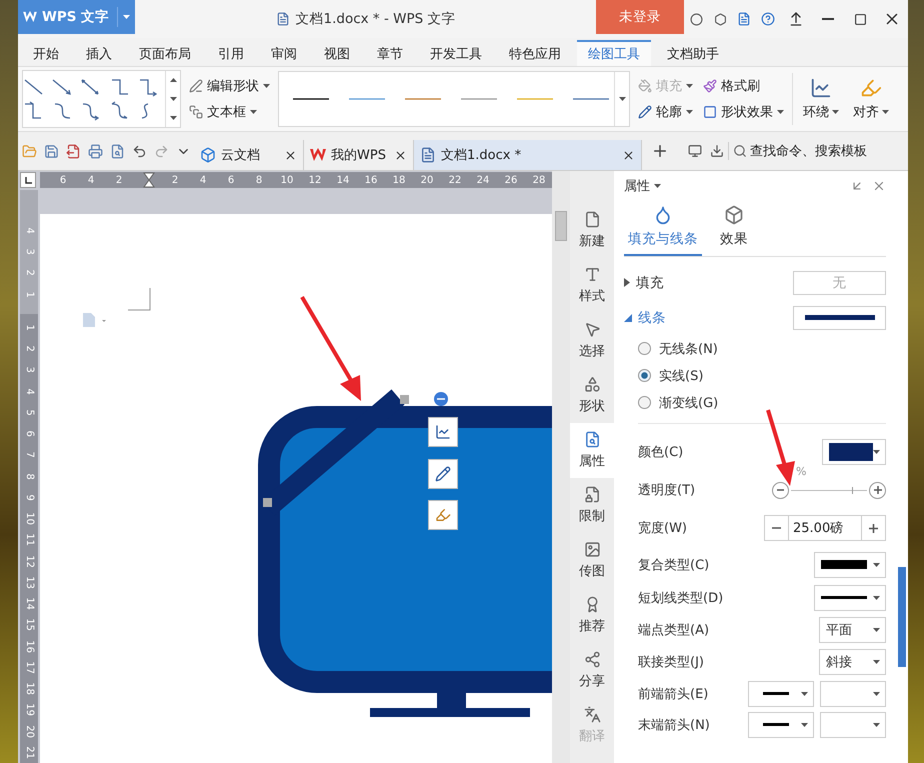 The height and width of the screenshot is (763, 924). I want to click on side-nav-item: 推荐, so click(592, 615).